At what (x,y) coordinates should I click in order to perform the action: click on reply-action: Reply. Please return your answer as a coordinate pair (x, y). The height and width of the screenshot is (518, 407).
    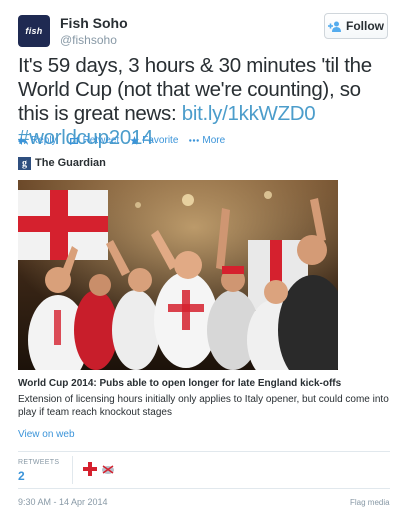
    Looking at the image, I should click on (37, 140).